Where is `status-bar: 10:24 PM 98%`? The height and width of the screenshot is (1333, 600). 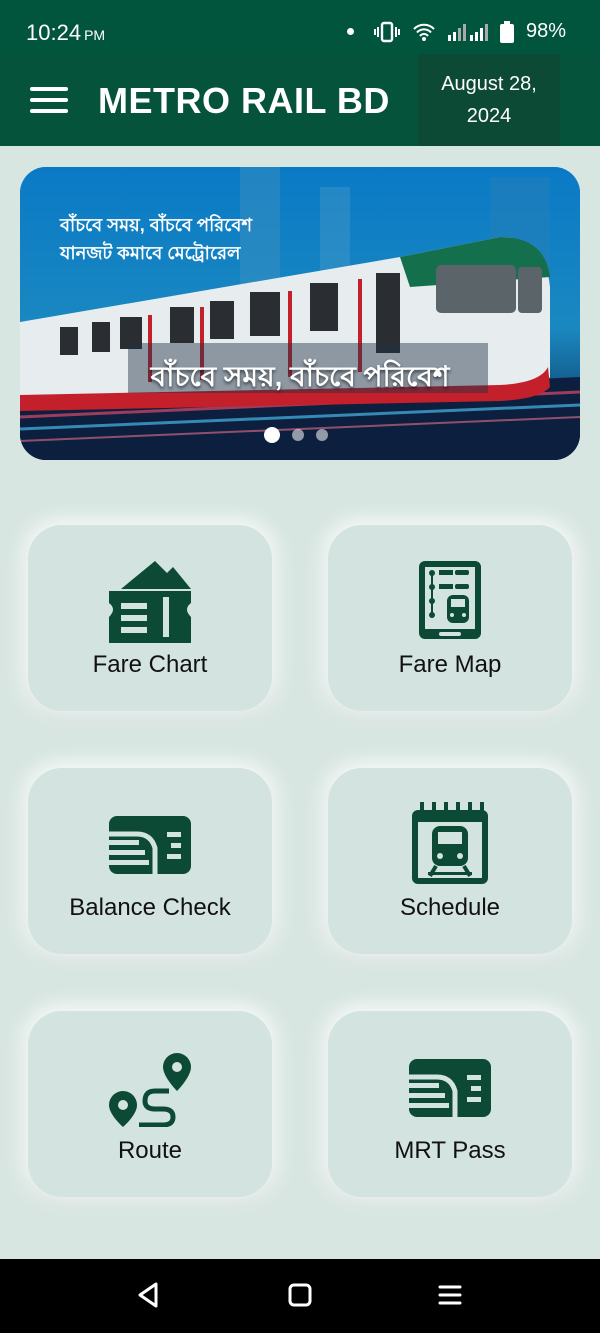
status-bar: 10:24 PM 98% is located at coordinates (300, 27).